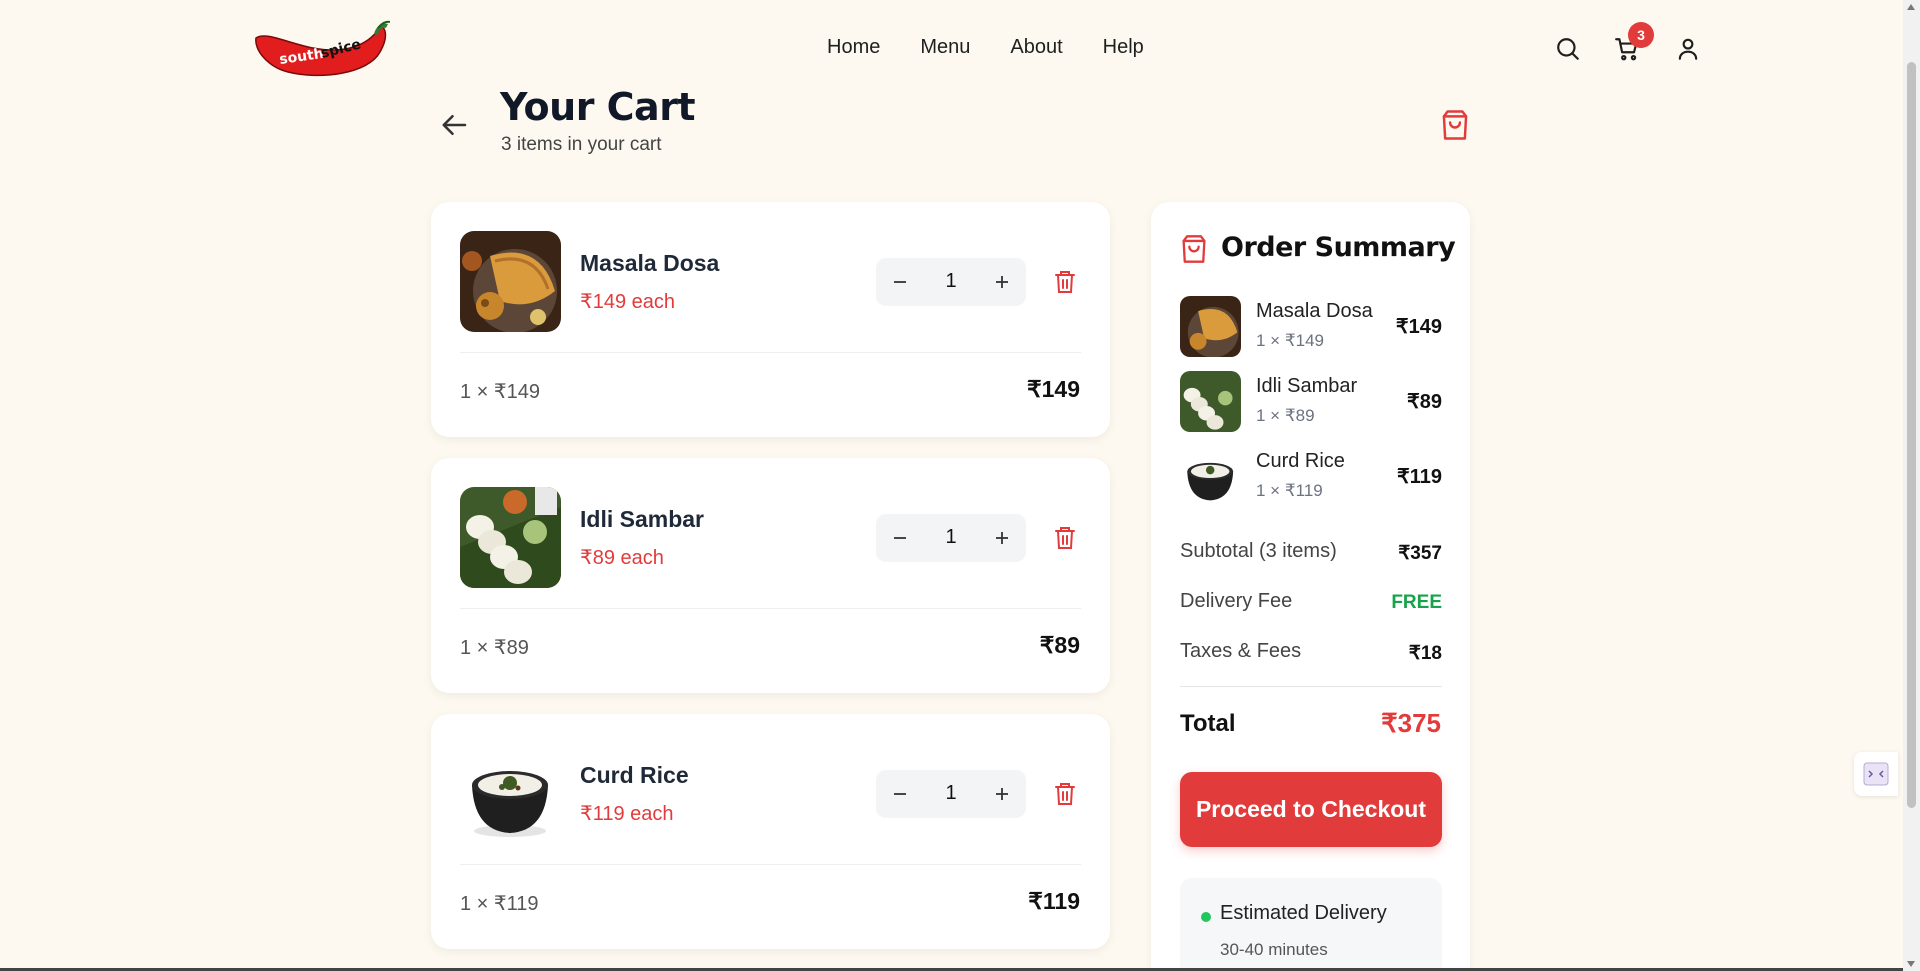  I want to click on status-dot, so click(1206, 917).